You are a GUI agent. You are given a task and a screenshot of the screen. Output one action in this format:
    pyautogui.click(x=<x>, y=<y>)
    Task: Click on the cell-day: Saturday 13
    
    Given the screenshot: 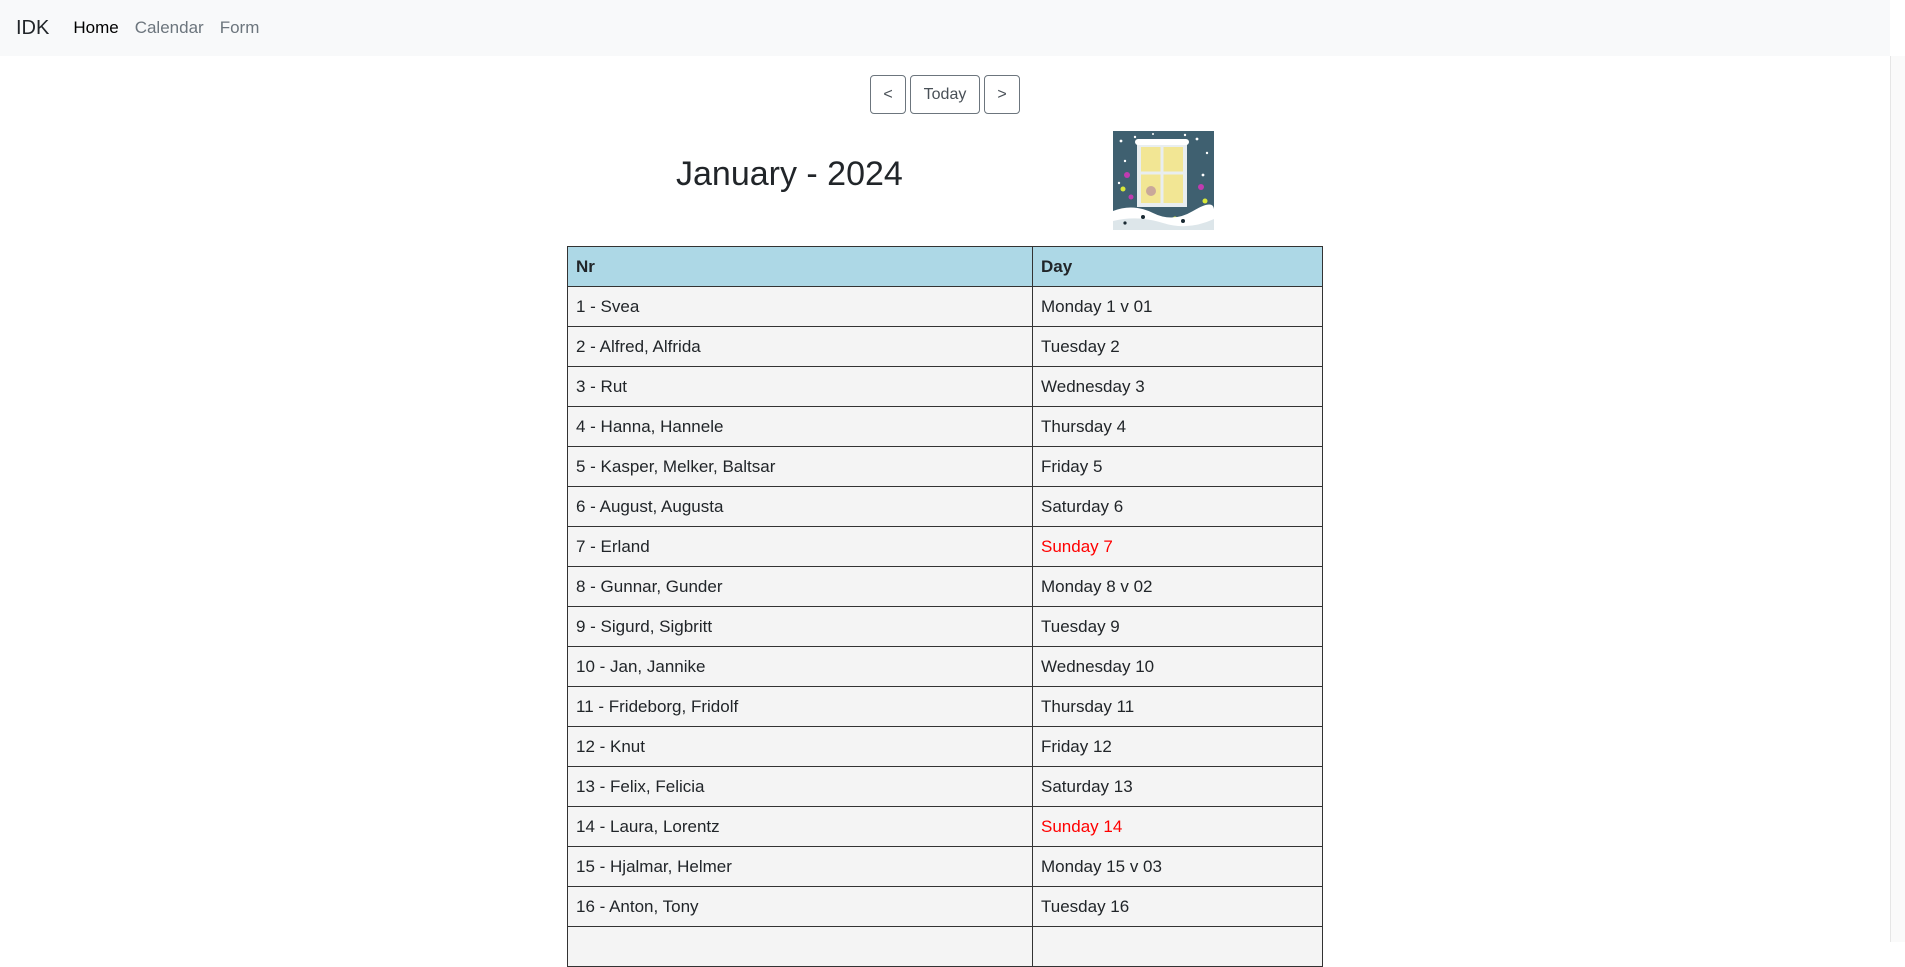 What is the action you would take?
    pyautogui.click(x=1177, y=786)
    